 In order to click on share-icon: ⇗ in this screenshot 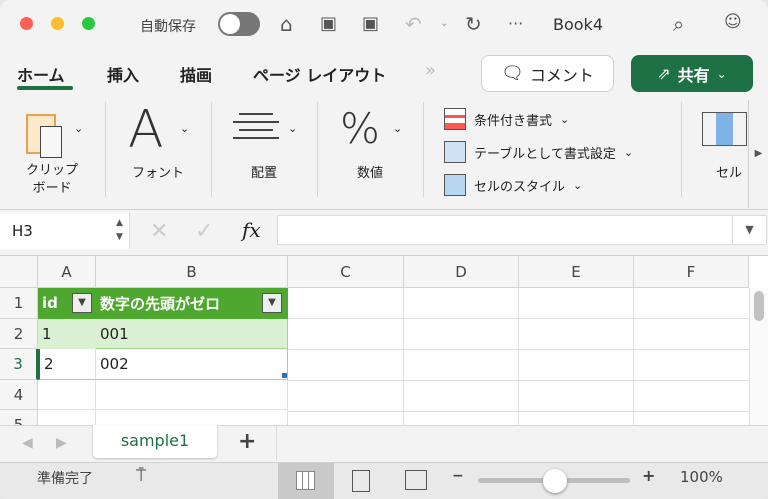, I will do `click(664, 73)`.